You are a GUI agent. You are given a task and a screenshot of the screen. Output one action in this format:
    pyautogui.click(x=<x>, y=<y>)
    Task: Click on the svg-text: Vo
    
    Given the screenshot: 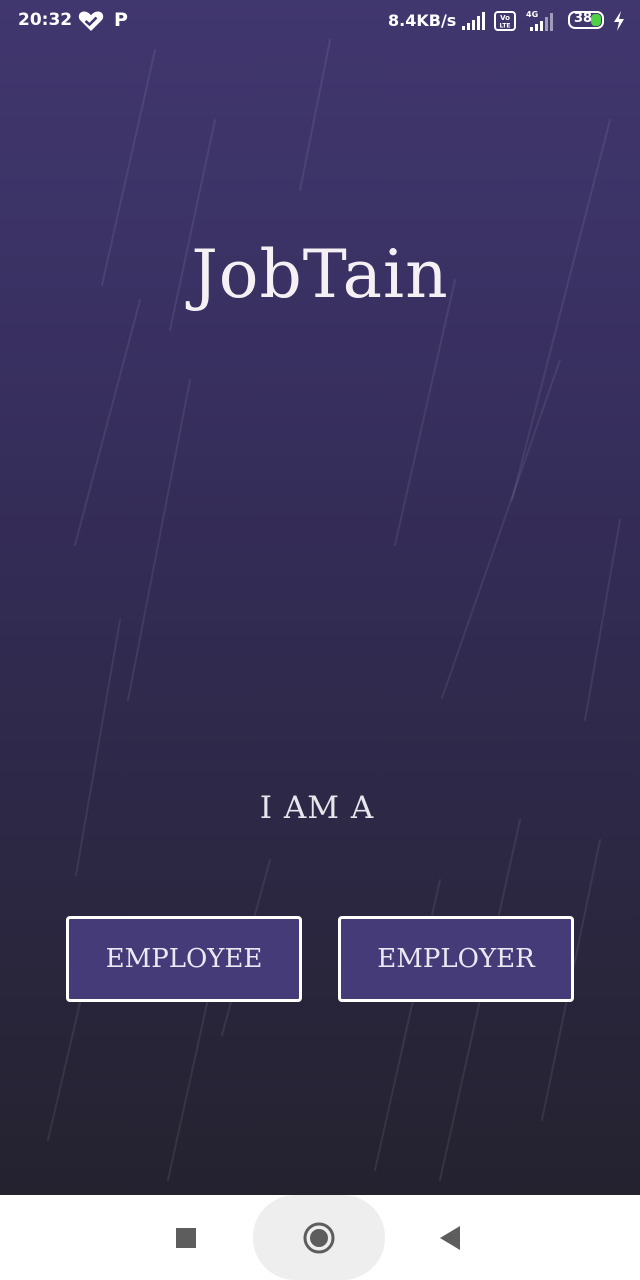 What is the action you would take?
    pyautogui.click(x=505, y=18)
    